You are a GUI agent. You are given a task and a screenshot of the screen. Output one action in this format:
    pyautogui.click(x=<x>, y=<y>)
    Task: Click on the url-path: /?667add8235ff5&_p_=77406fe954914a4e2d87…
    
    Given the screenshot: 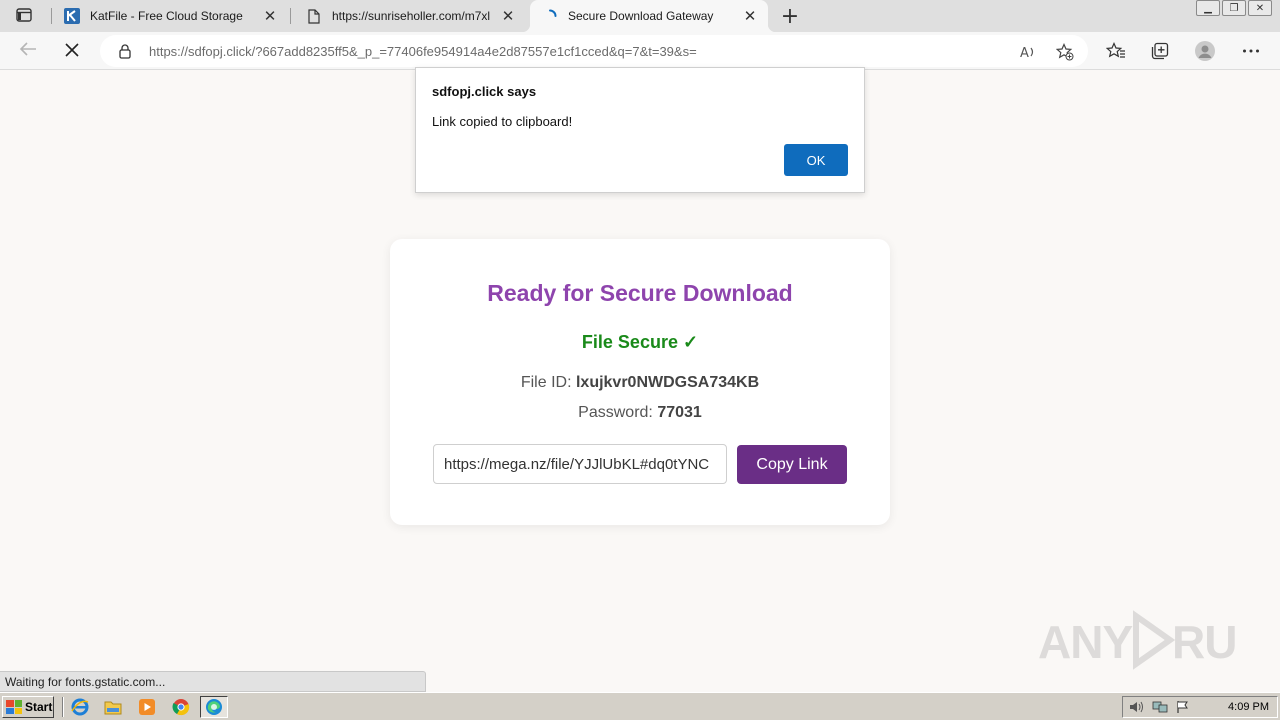 What is the action you would take?
    pyautogui.click(x=474, y=51)
    